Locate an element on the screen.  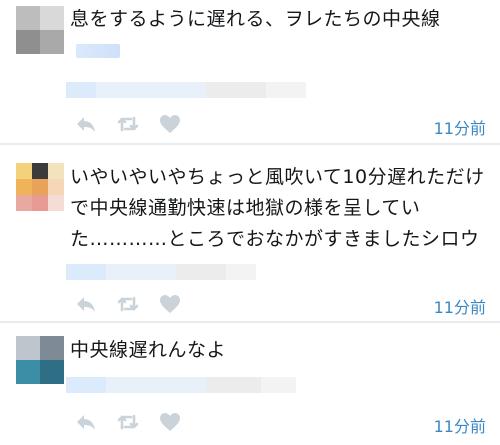
tweet-text: 中央線遅れんなよ is located at coordinates (148, 350).